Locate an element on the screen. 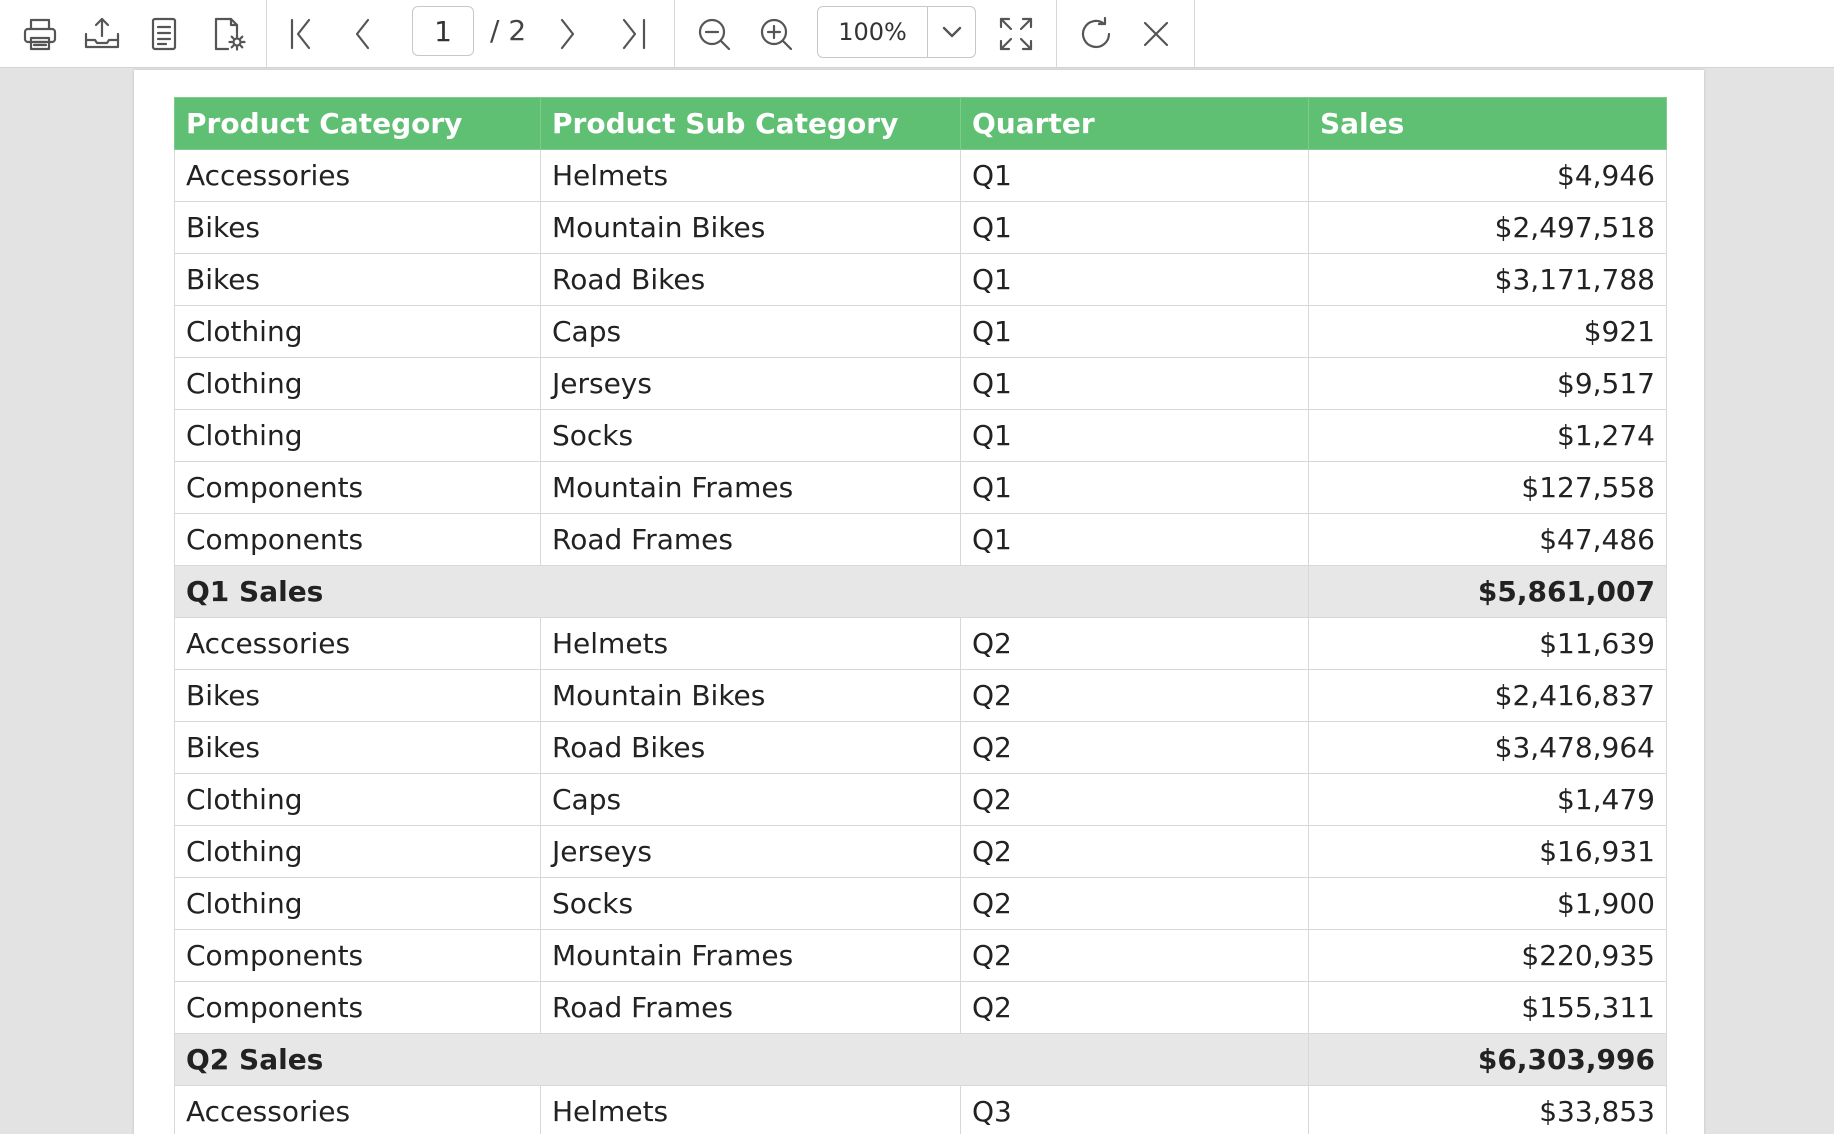 The image size is (1834, 1134). document-button is located at coordinates (164, 34).